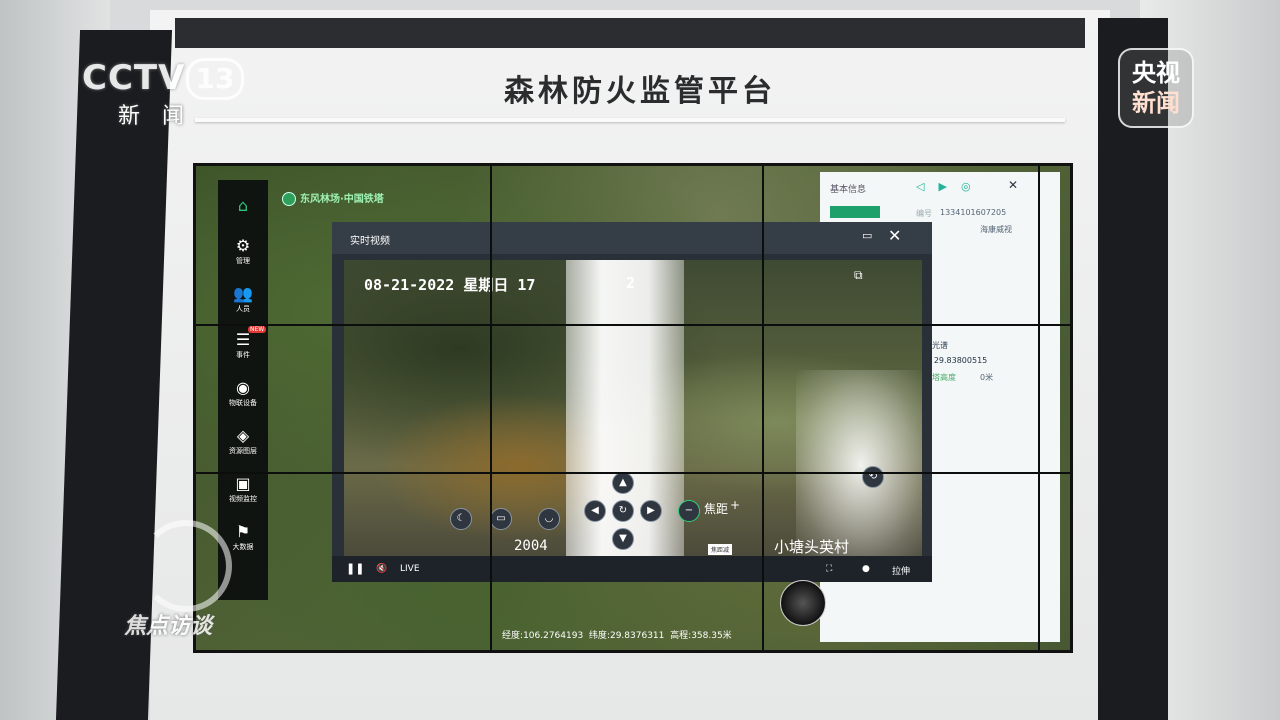  Describe the element at coordinates (623, 483) in the screenshot. I see `ptz-up-button: ▲` at that location.